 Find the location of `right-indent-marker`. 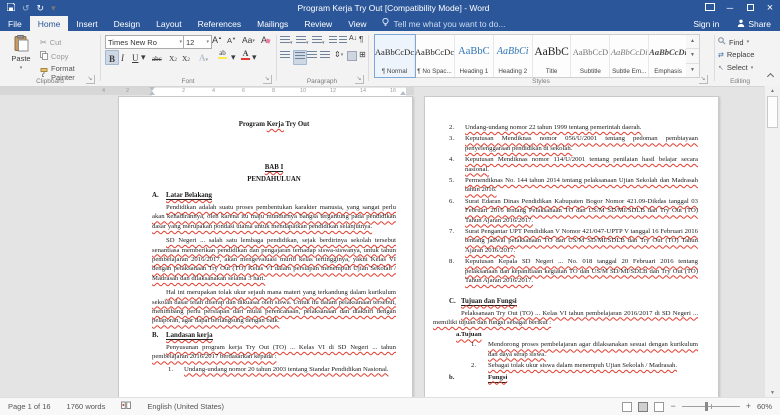

right-indent-marker is located at coordinates (403, 93).